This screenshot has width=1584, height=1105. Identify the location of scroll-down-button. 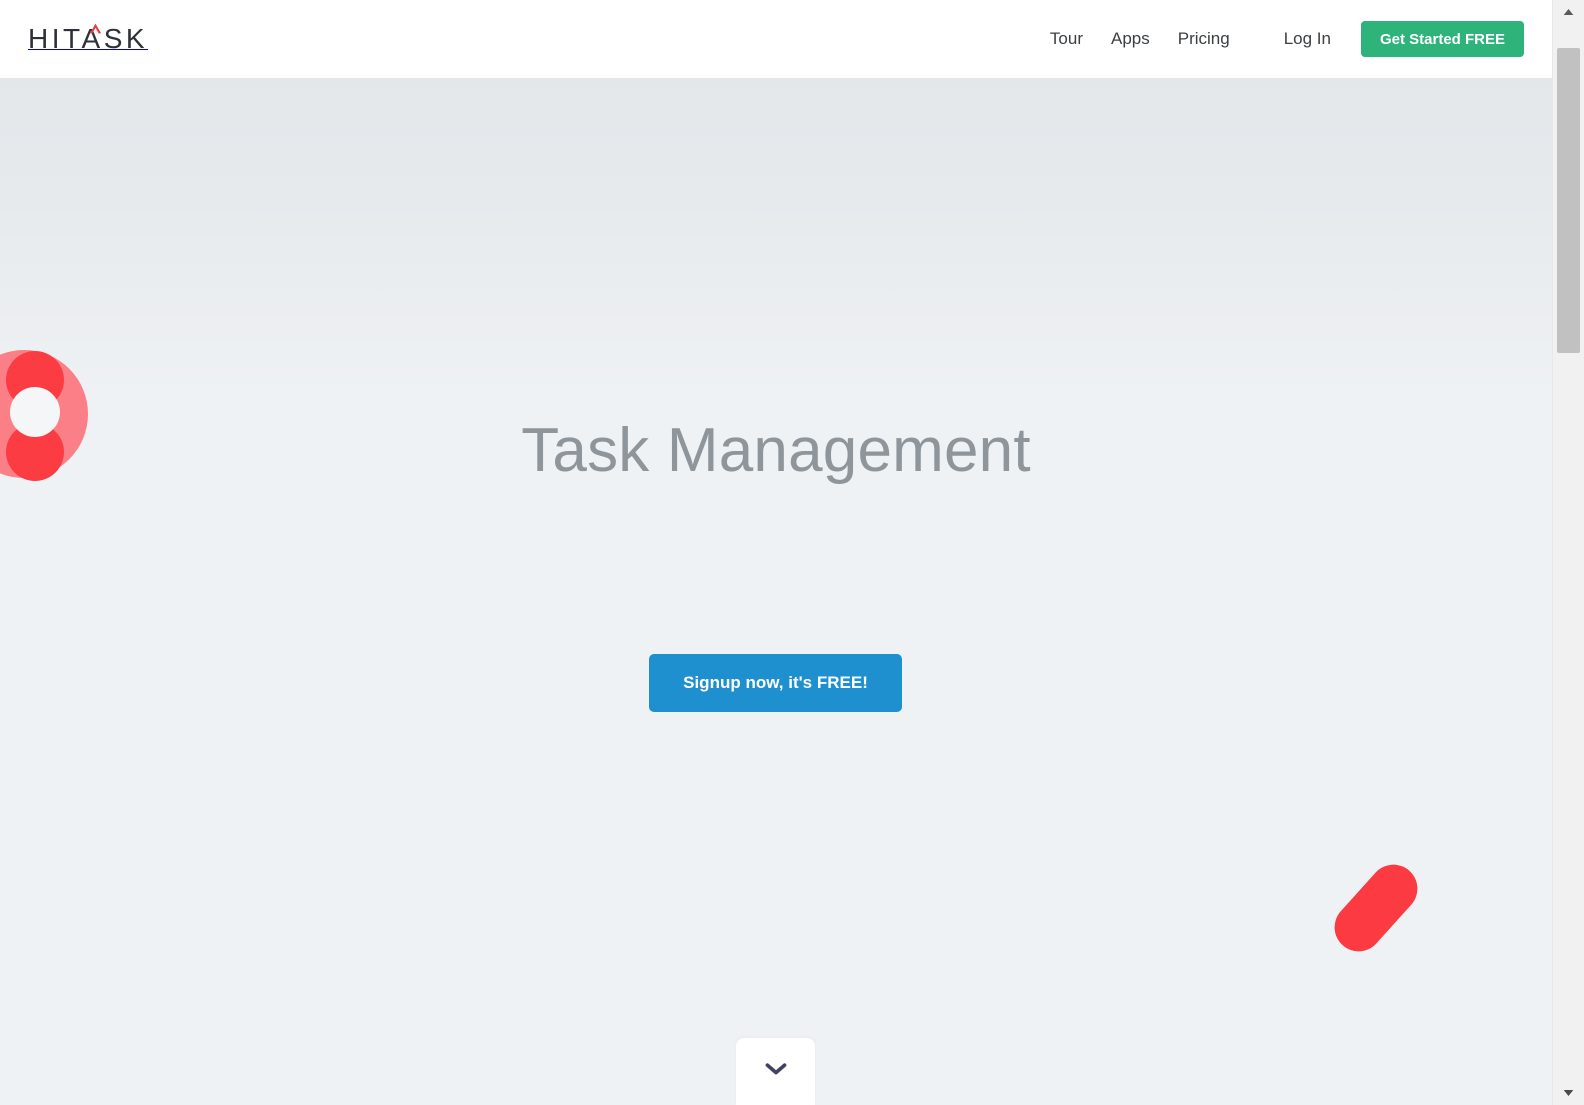
(775, 1071).